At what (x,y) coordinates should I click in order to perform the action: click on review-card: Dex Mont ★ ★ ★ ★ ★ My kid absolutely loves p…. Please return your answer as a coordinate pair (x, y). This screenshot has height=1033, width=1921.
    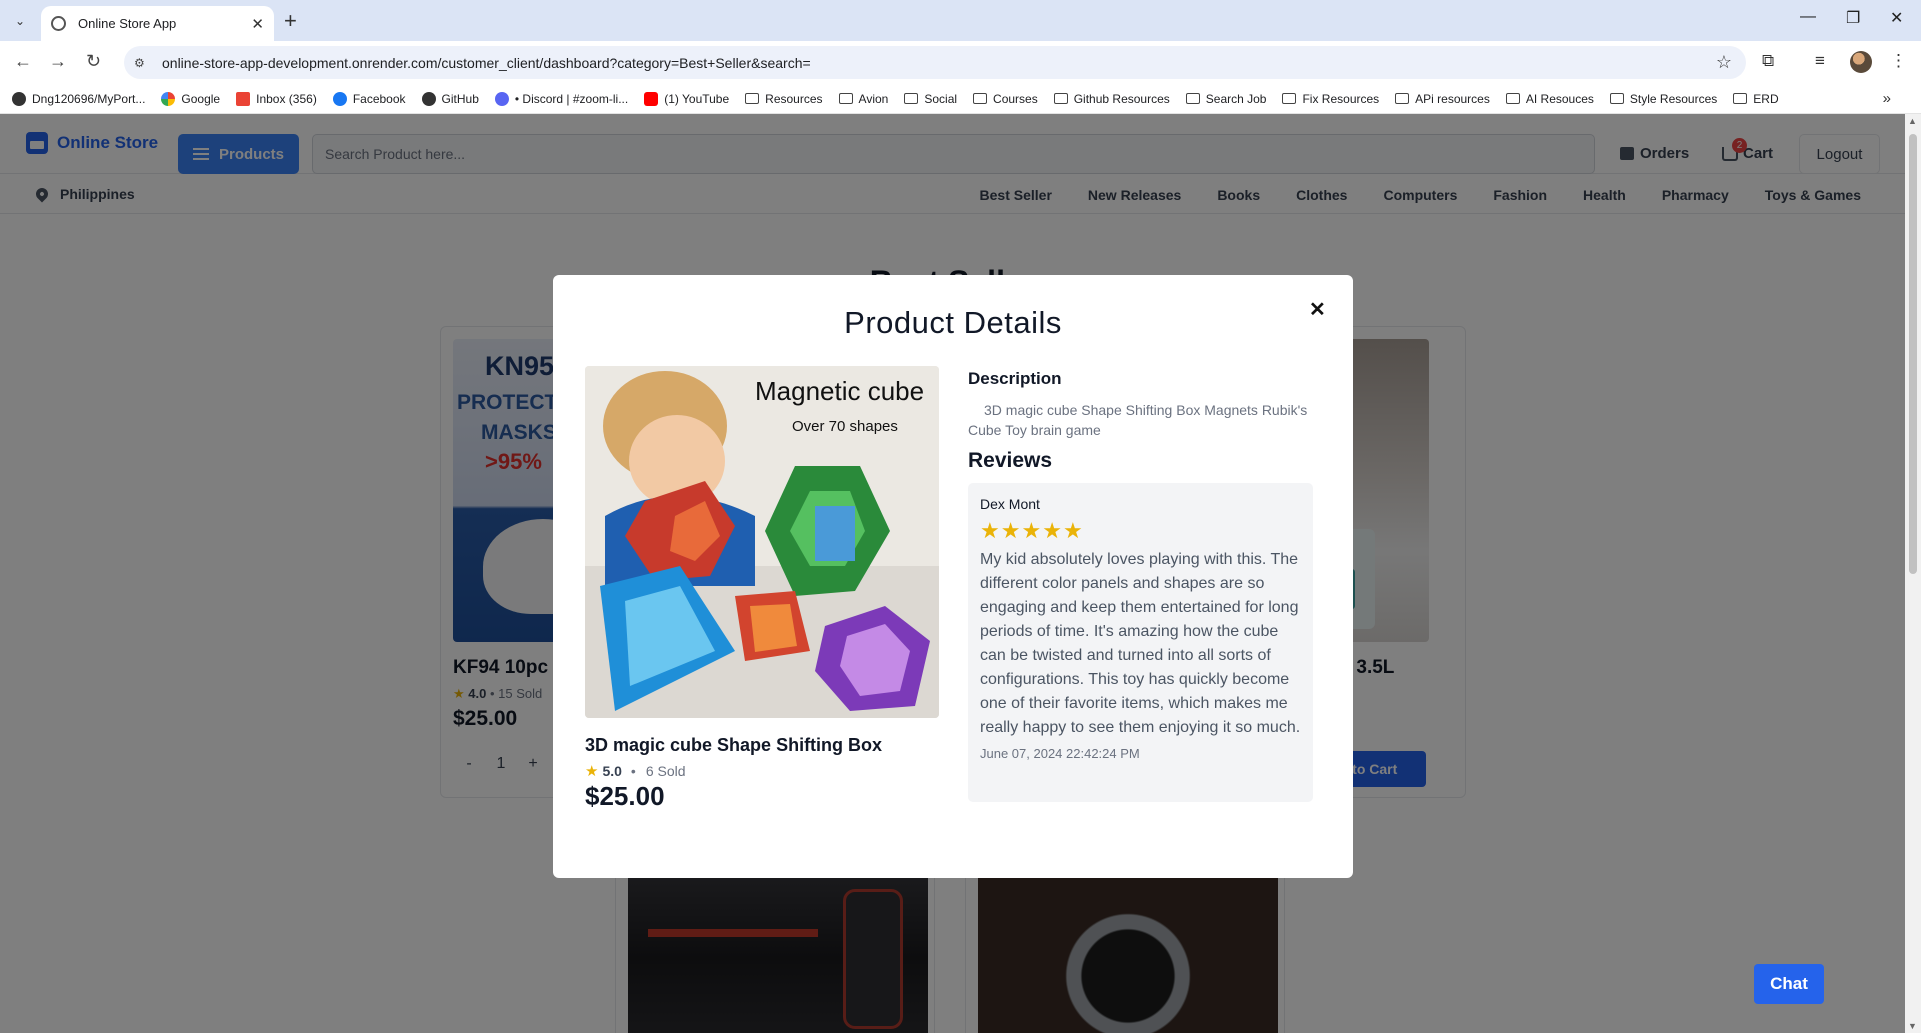
    Looking at the image, I should click on (1140, 642).